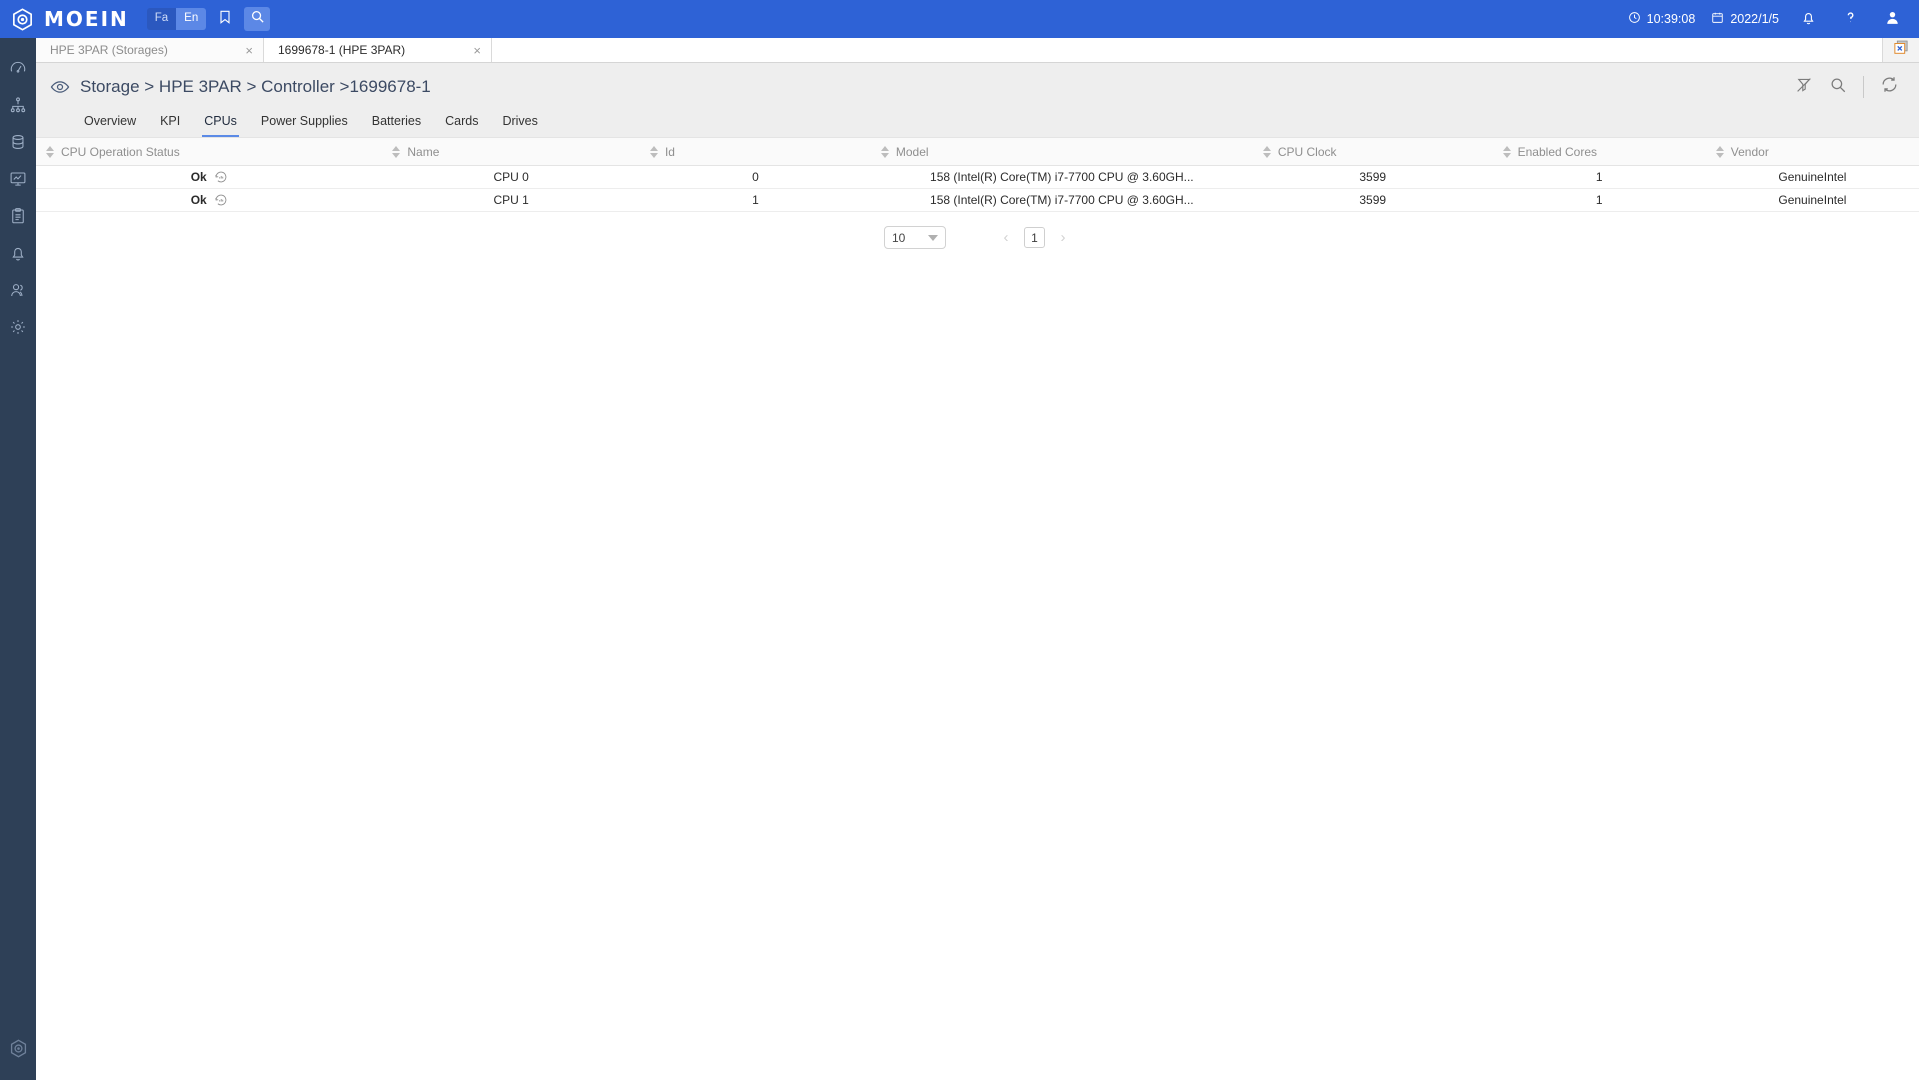 The height and width of the screenshot is (1080, 1919). I want to click on sidebar-item-reports, so click(18, 218).